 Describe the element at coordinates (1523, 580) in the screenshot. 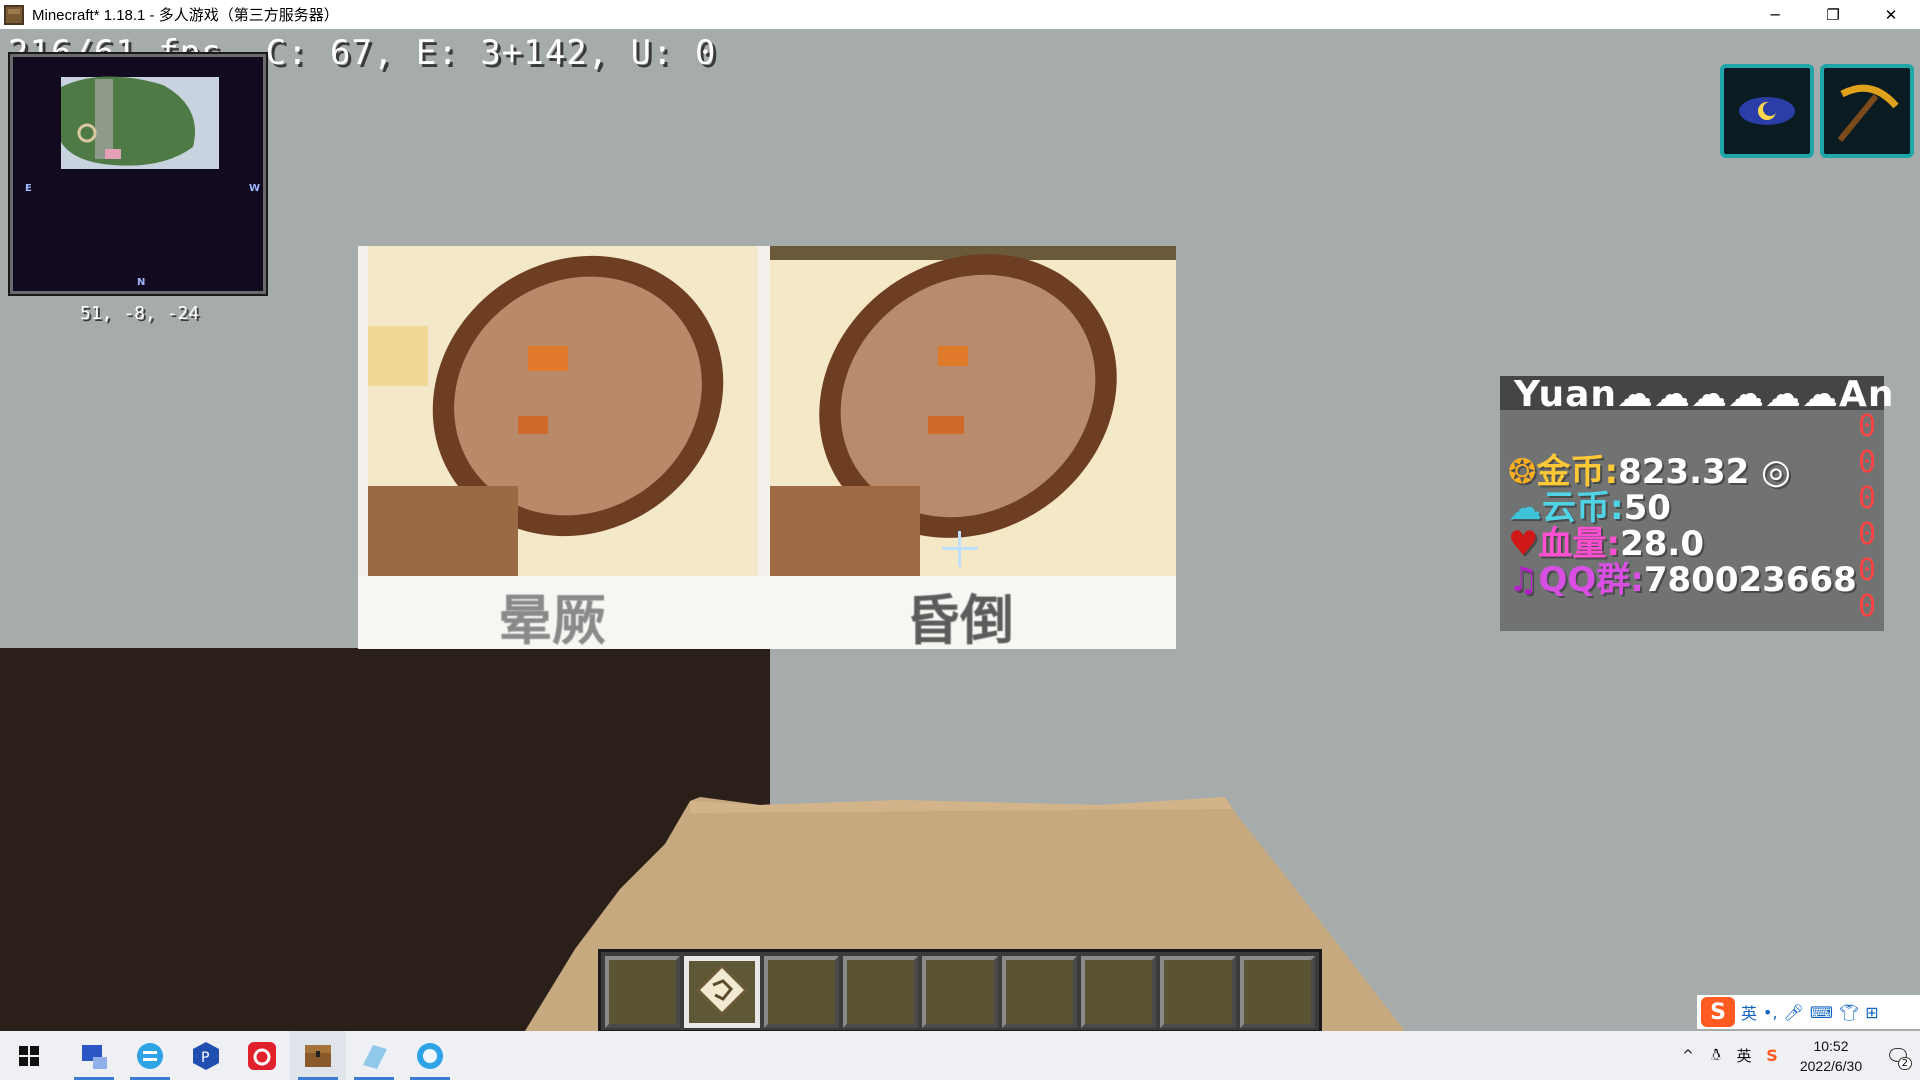

I see `music-note-icon: ♫` at that location.